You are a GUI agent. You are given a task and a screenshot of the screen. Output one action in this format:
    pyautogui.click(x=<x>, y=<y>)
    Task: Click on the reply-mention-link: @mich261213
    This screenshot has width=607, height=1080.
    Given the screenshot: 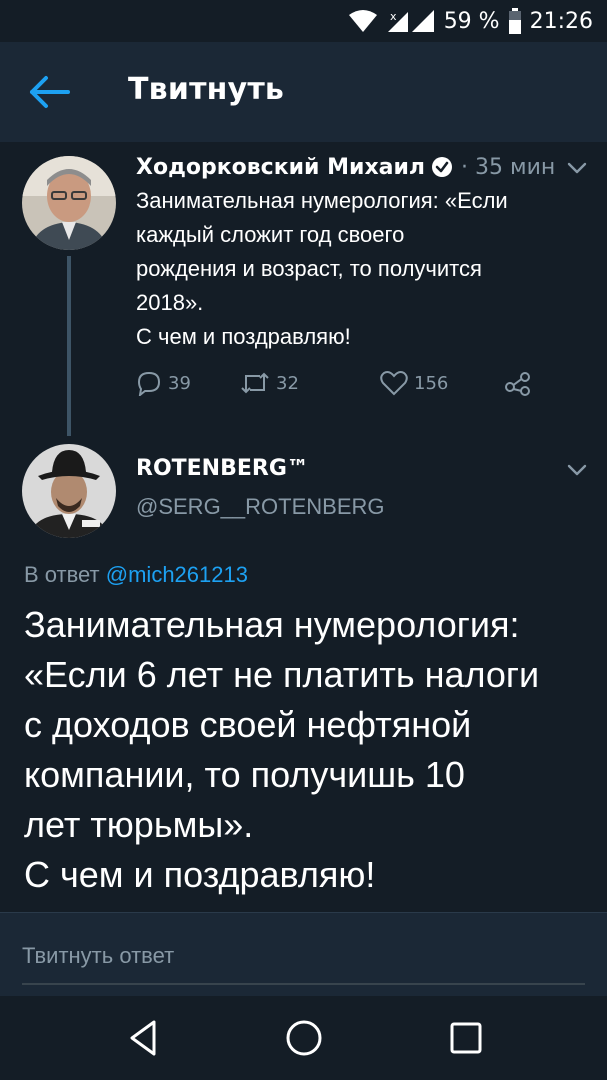 What is the action you would take?
    pyautogui.click(x=177, y=574)
    